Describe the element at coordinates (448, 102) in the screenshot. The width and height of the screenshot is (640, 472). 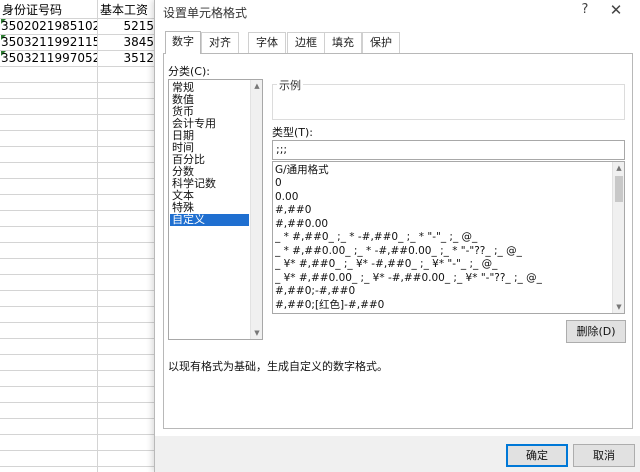
I see `sample-group` at that location.